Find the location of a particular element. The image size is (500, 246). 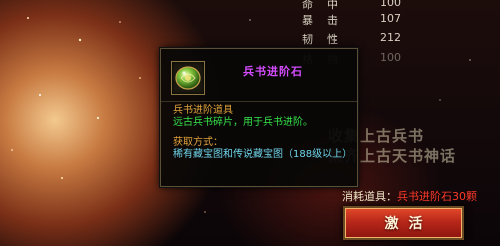

consume-label: 消耗道具： is located at coordinates (369, 196).